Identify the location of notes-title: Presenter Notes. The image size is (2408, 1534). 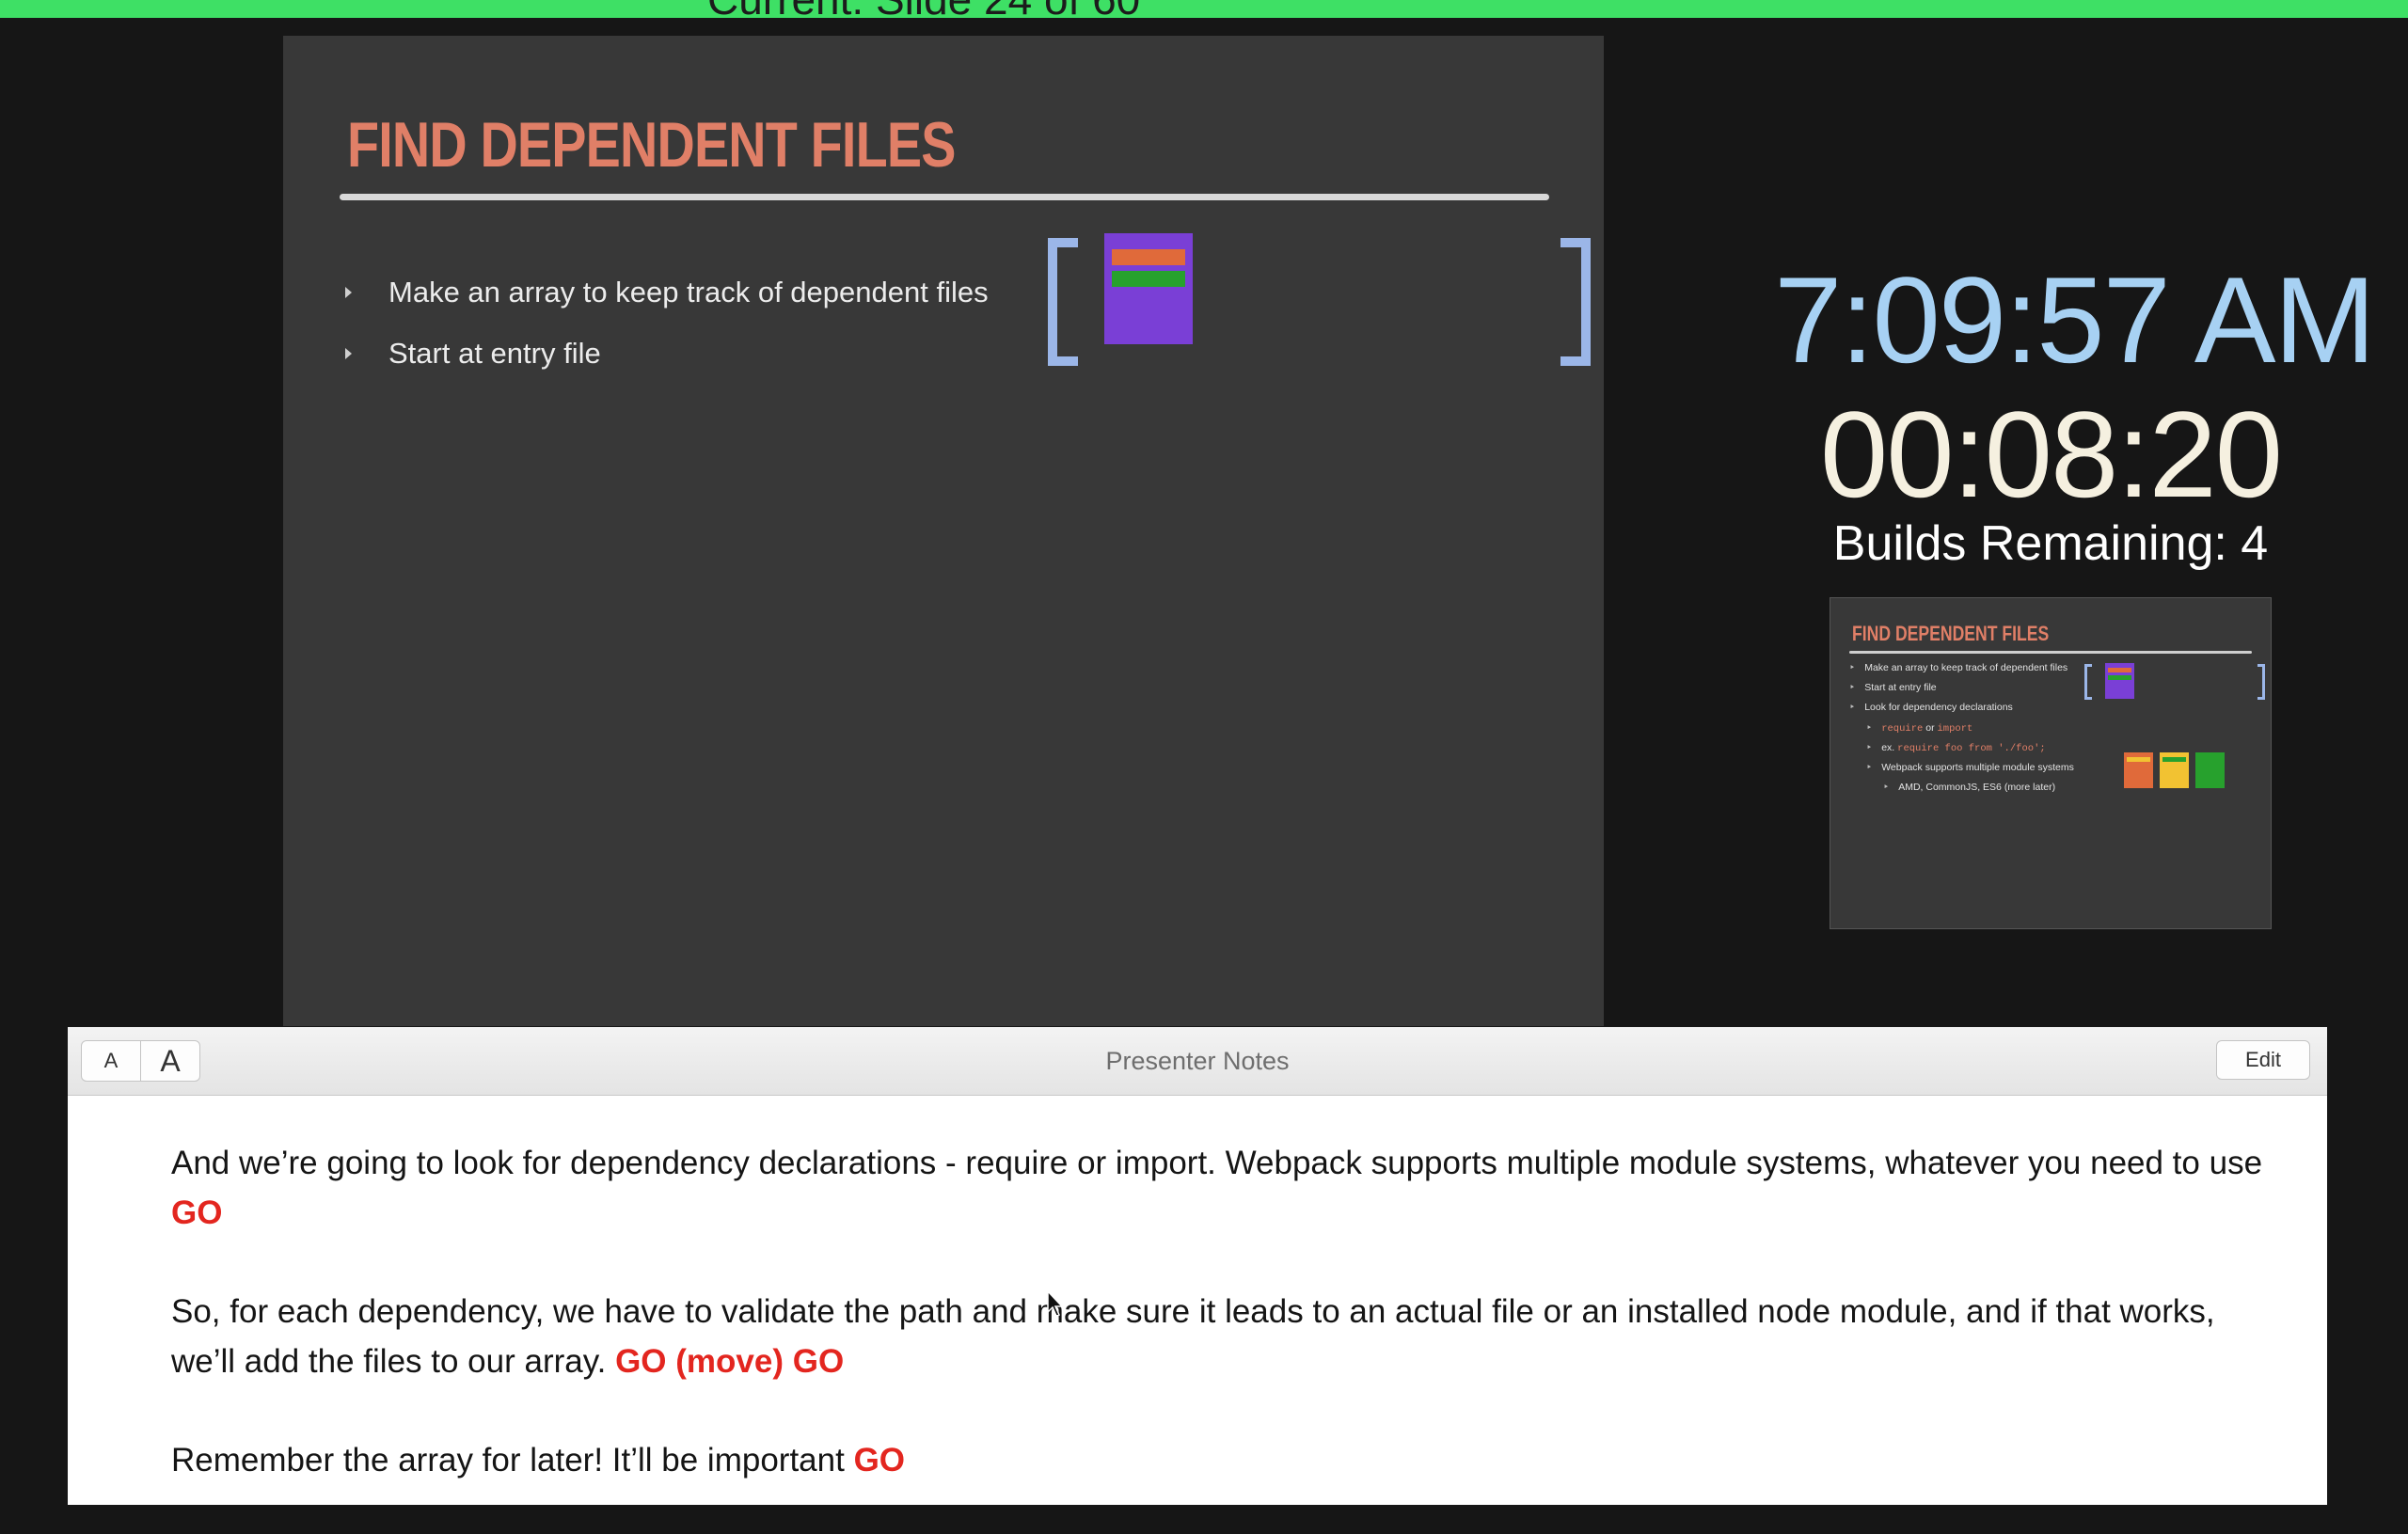
(1198, 1061).